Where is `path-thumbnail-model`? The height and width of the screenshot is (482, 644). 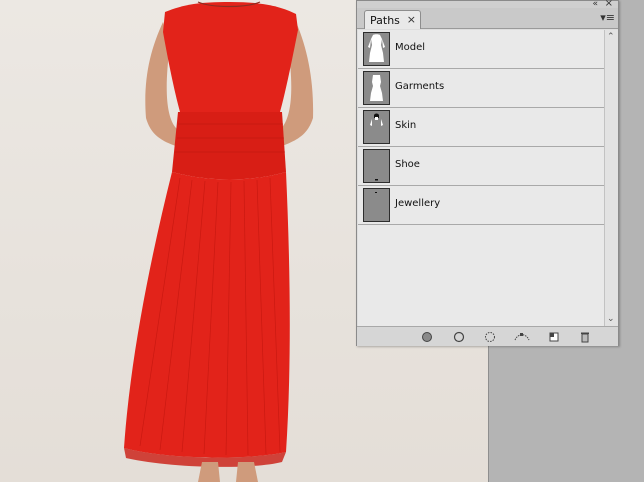
path-thumbnail-model is located at coordinates (376, 49).